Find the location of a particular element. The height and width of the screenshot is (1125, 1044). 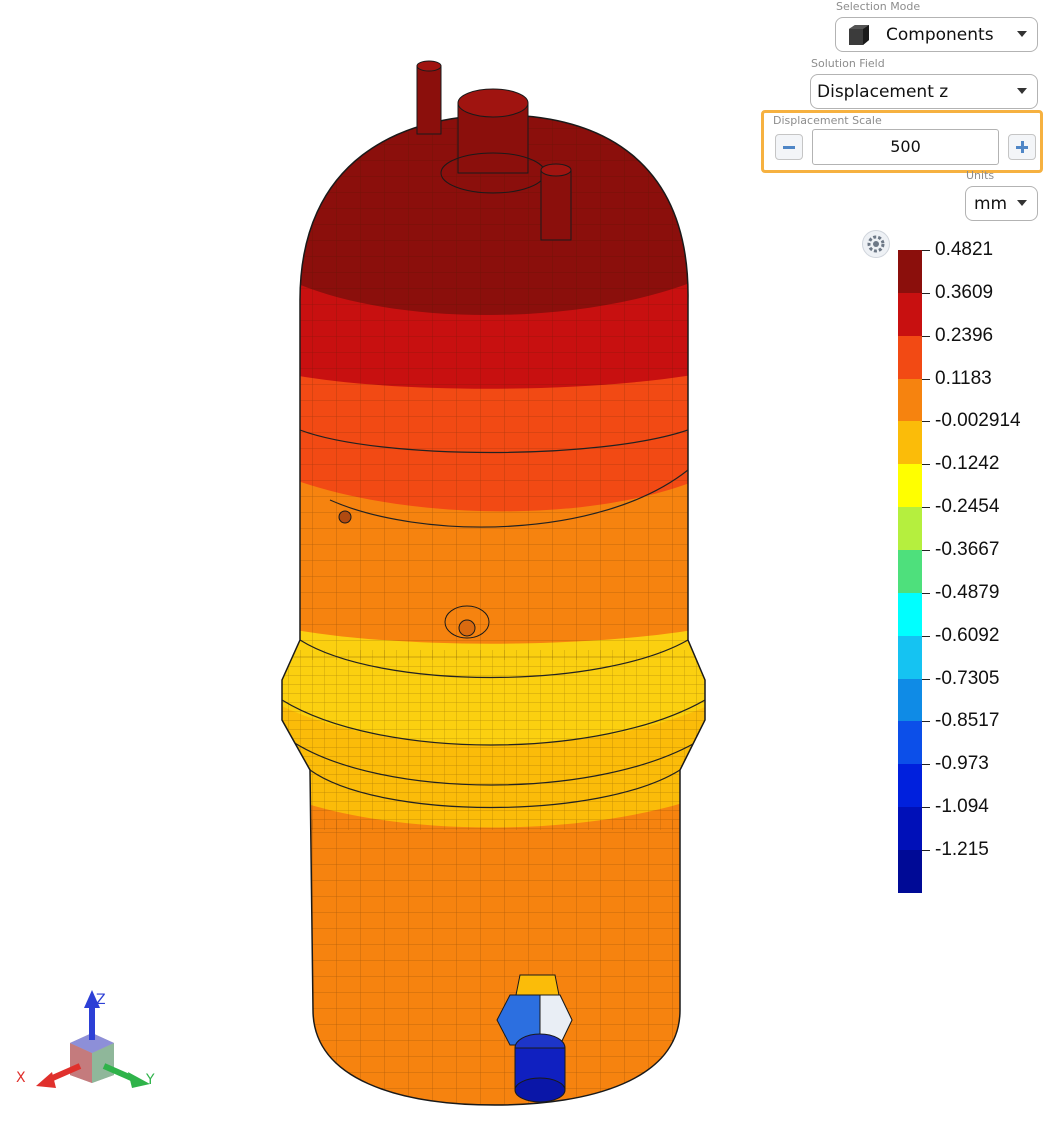

legend-tick-label: -0.3667 is located at coordinates (967, 549).